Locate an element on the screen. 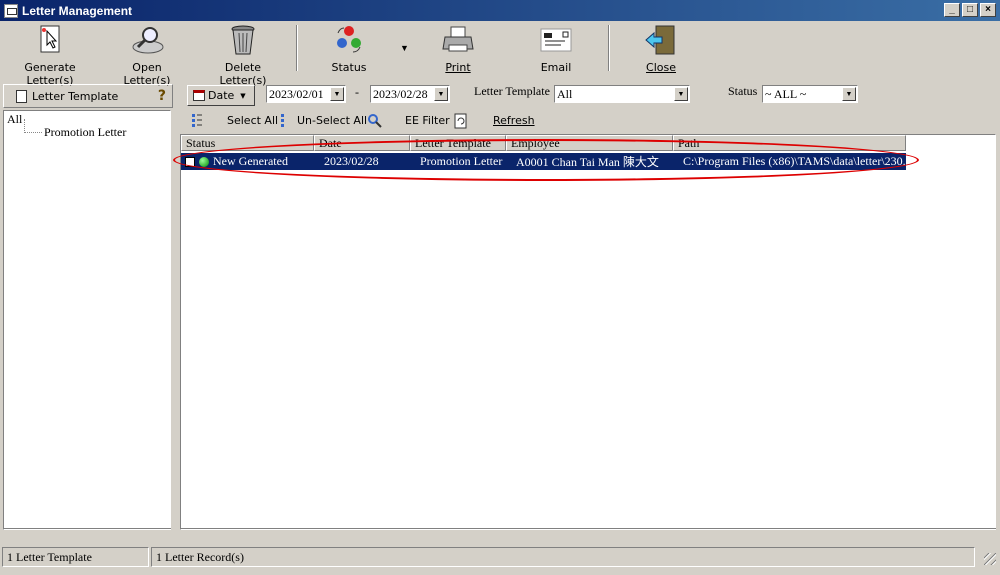 The width and height of the screenshot is (1000, 575). date-filter-button: Date ▼ is located at coordinates (221, 95).